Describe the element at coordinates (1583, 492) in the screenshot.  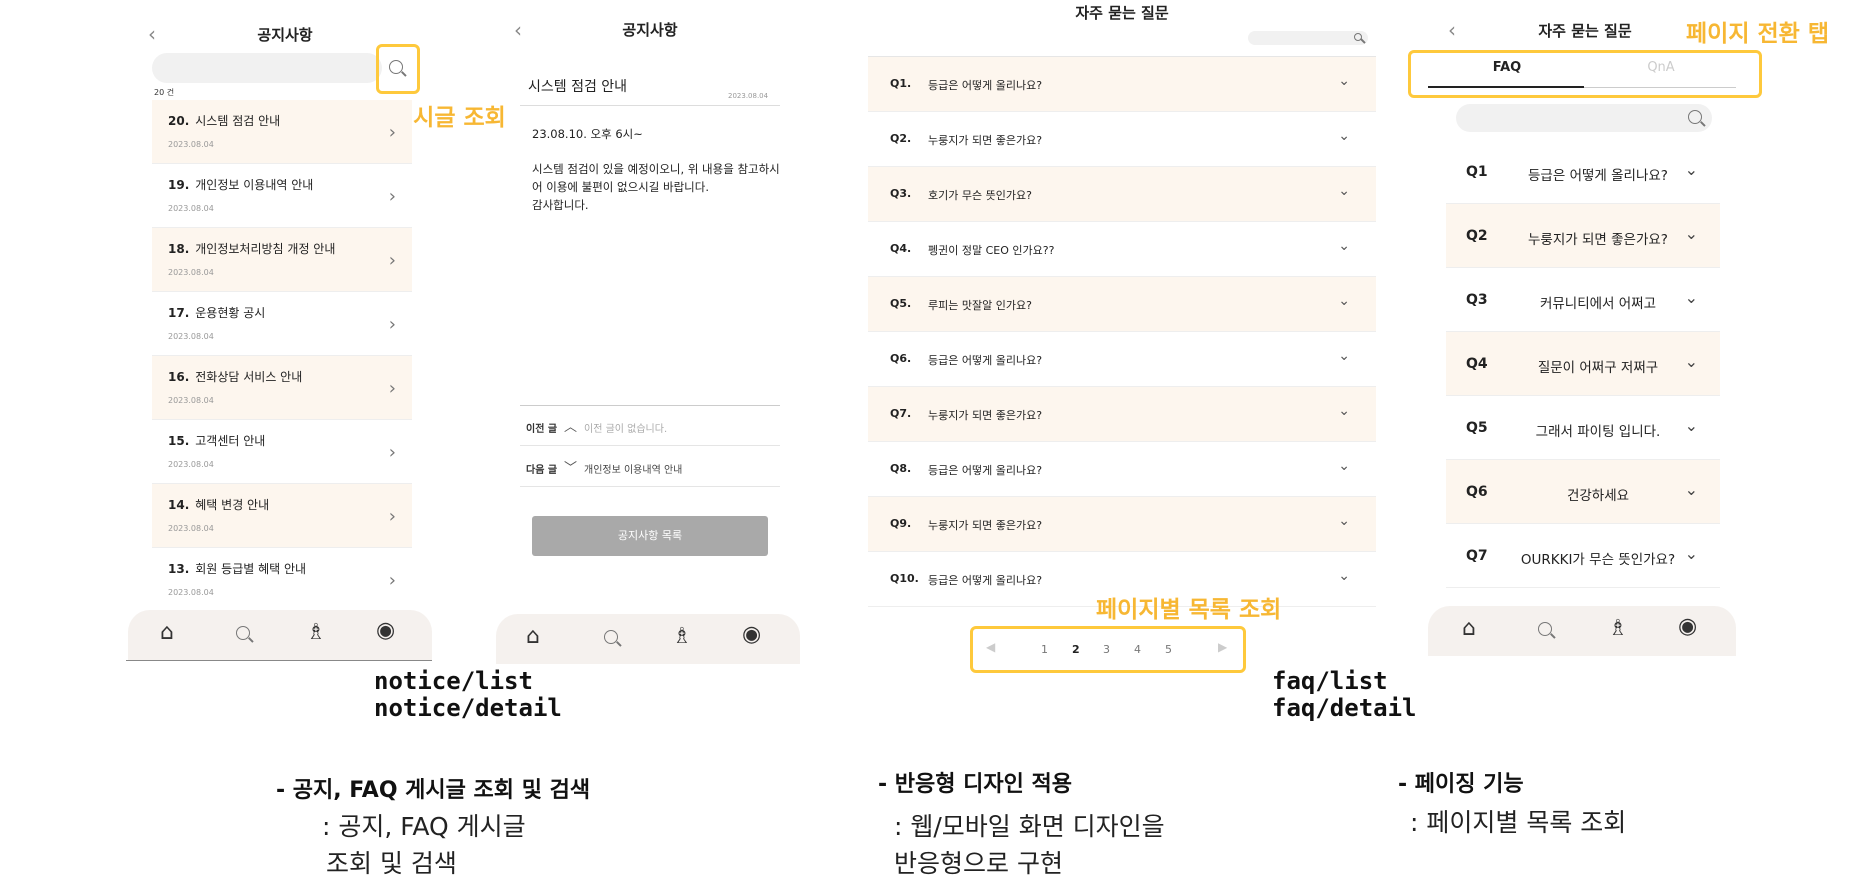
I see `faq-item: Q6 건강하세요 ⌄` at that location.